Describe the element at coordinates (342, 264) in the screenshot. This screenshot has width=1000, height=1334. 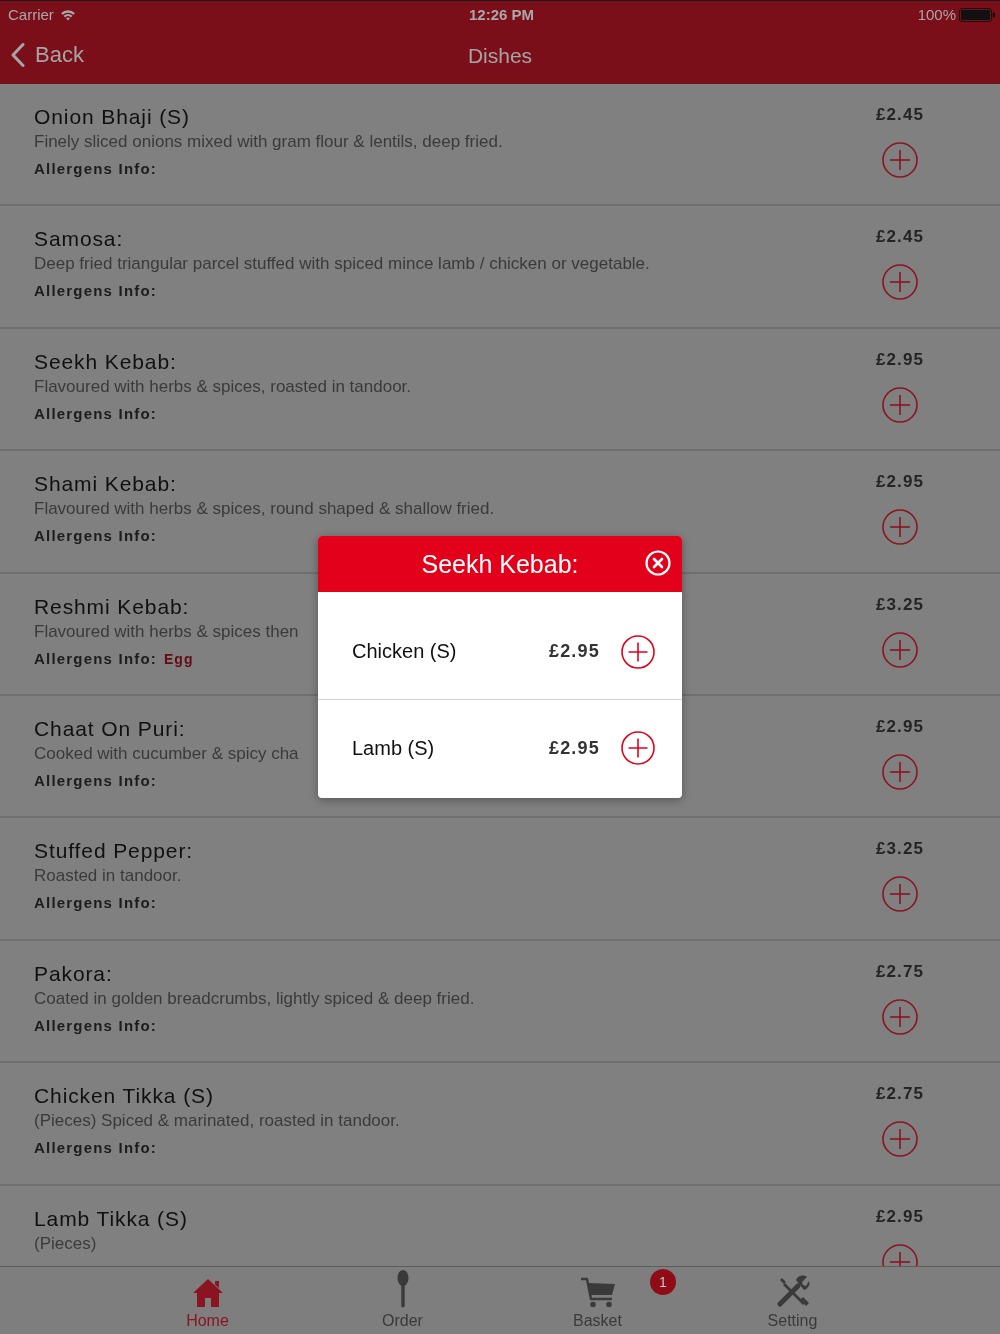
I see `dish-description: Deep fried triangular parcel stuffed with spiced mince lamb / chicken or vegetable.` at that location.